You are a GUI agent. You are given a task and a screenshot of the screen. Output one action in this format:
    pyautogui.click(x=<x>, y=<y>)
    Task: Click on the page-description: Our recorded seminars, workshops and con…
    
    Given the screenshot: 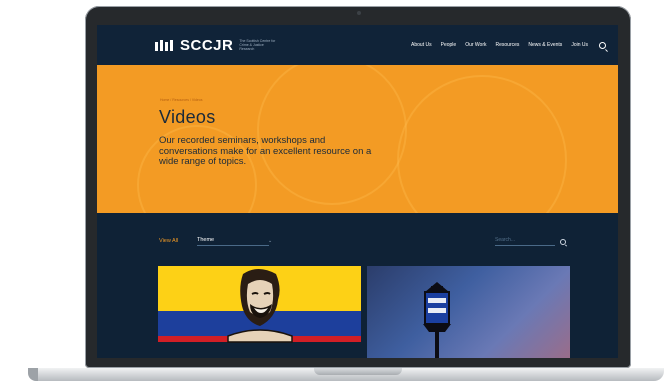 What is the action you would take?
    pyautogui.click(x=265, y=151)
    